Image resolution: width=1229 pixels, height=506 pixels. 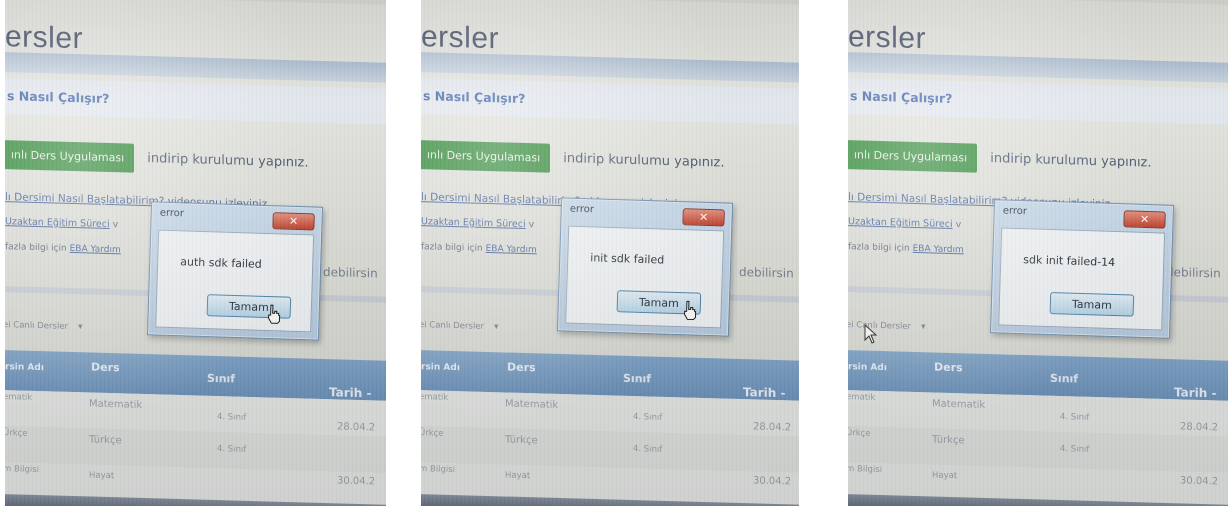 I want to click on error-message: auth sdk failed, so click(x=221, y=263).